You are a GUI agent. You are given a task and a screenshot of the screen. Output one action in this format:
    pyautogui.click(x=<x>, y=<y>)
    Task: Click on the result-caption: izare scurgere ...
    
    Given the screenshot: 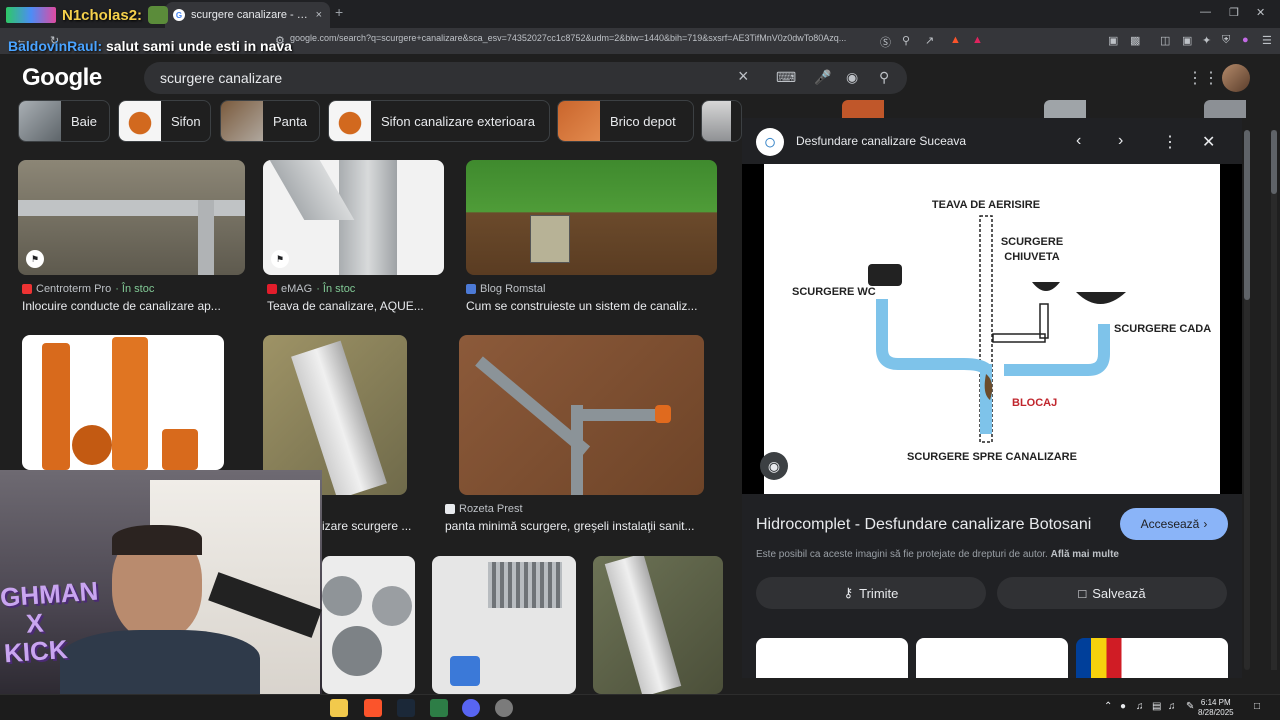 What is the action you would take?
    pyautogui.click(x=372, y=526)
    